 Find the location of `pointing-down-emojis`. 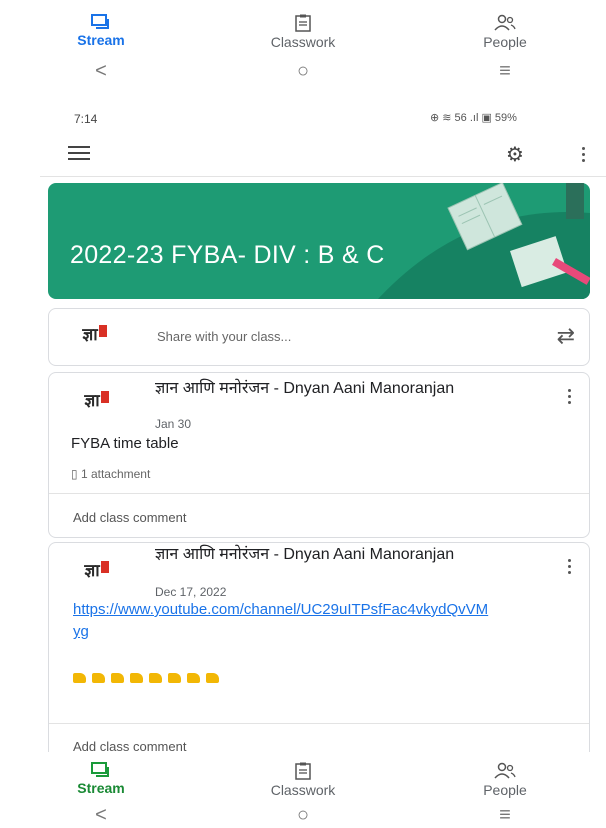

pointing-down-emojis is located at coordinates (146, 678).